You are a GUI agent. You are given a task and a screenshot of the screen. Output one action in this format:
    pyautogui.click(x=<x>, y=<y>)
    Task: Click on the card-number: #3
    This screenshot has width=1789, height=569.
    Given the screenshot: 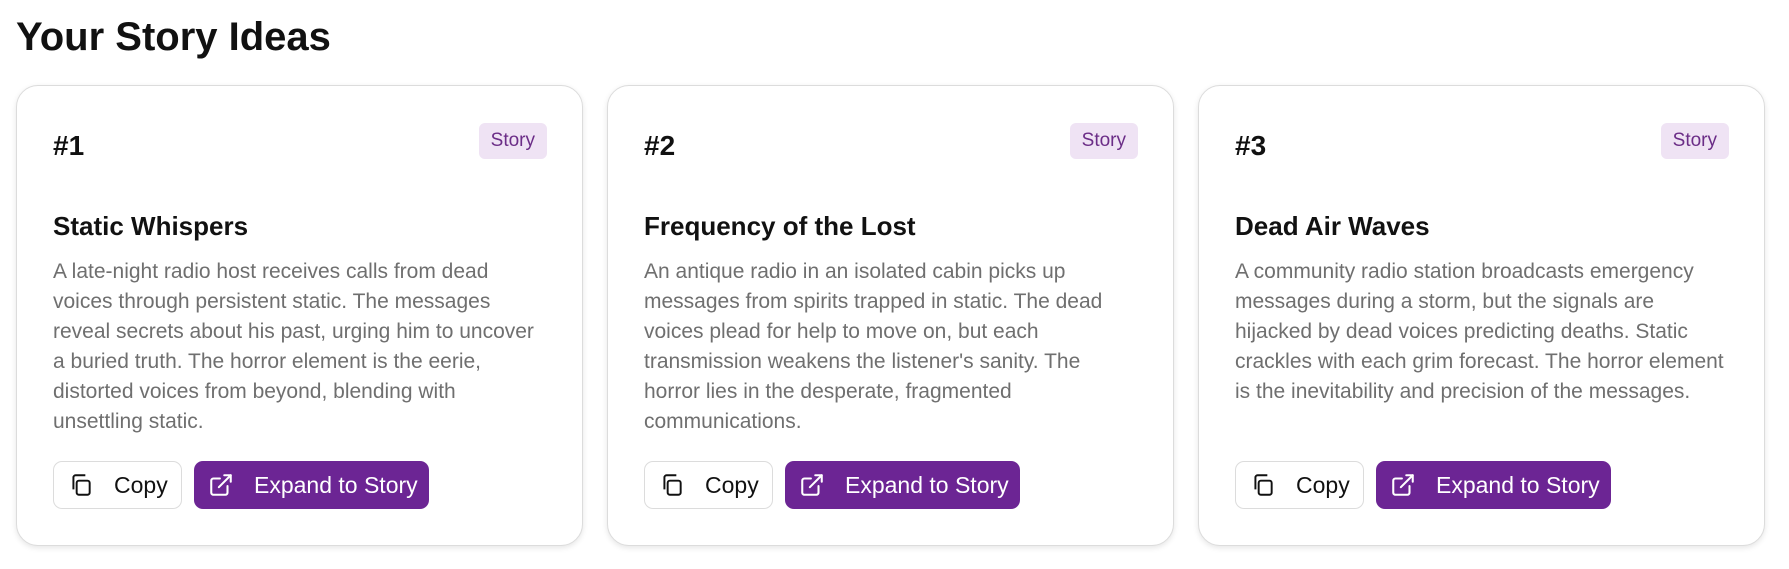 What is the action you would take?
    pyautogui.click(x=1251, y=145)
    